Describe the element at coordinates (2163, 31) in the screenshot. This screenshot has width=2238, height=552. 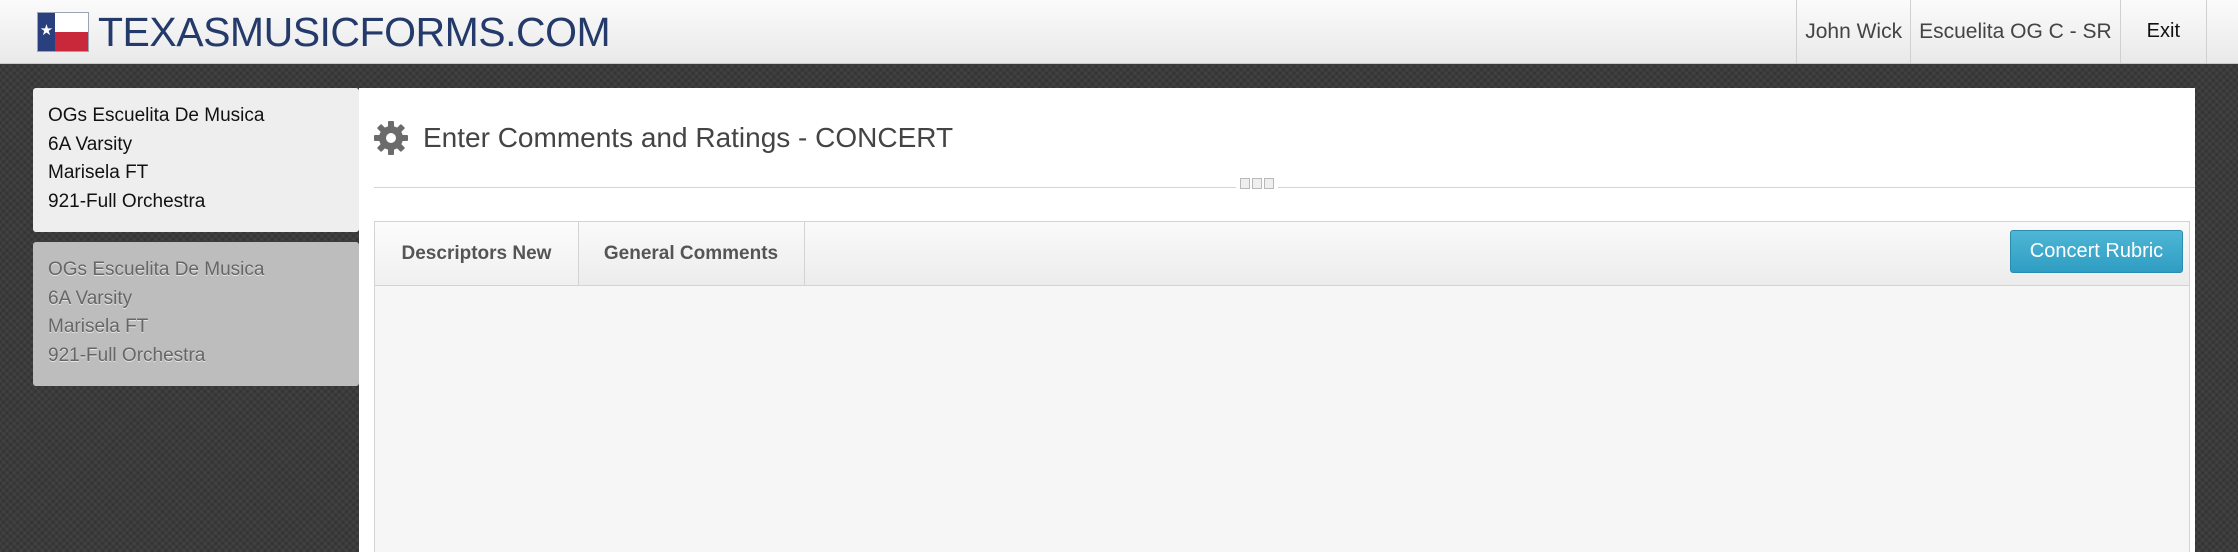
I see `exit-link: Exit` at that location.